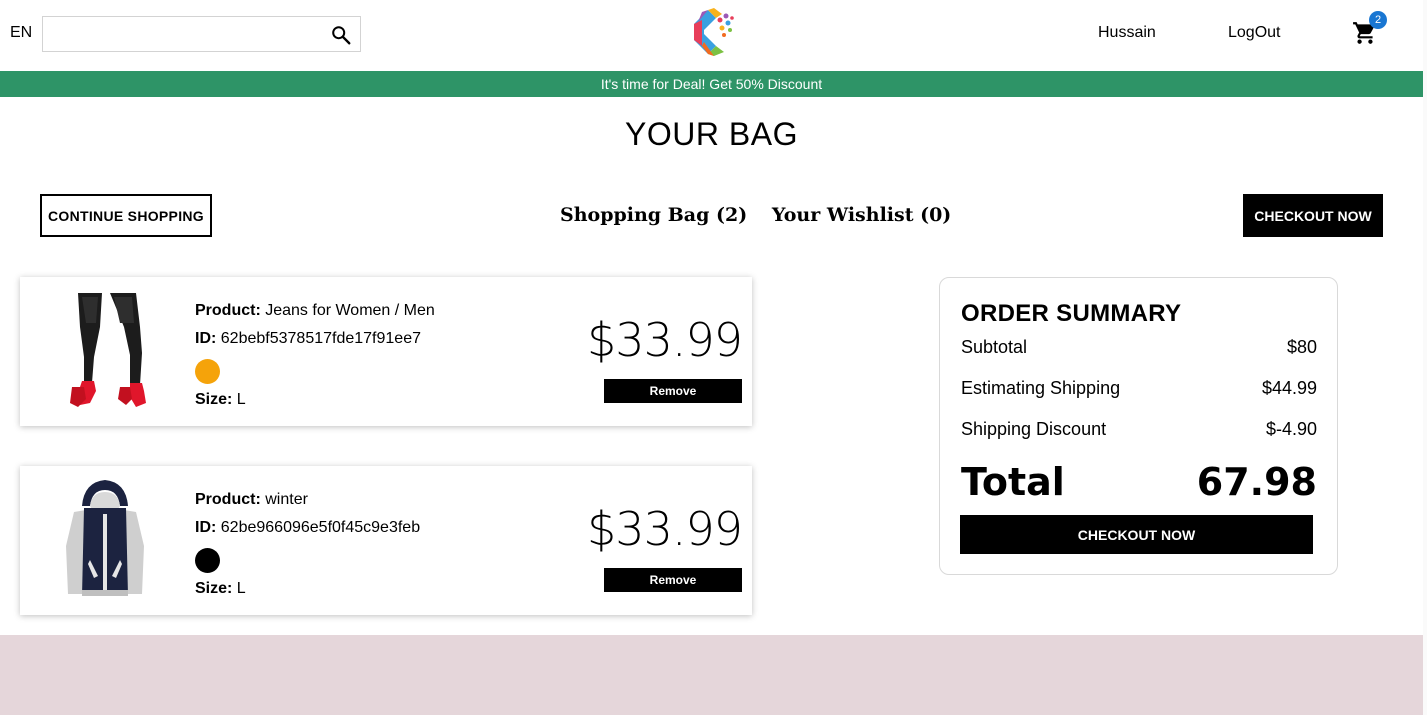 The image size is (1427, 715). I want to click on newsletter-section, so click(711, 675).